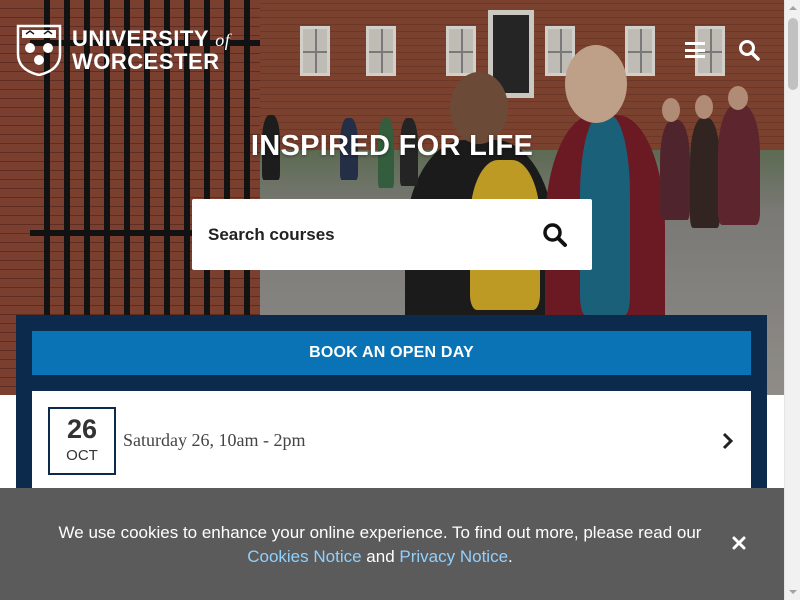  What do you see at coordinates (728, 441) in the screenshot?
I see `chevron-right-icon` at bounding box center [728, 441].